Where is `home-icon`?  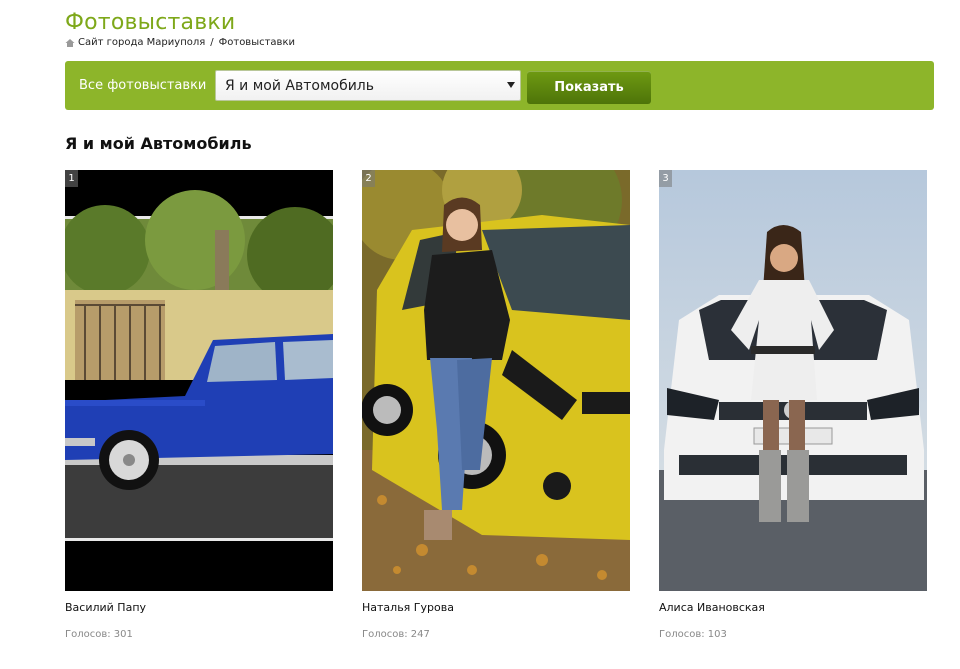 home-icon is located at coordinates (70, 43).